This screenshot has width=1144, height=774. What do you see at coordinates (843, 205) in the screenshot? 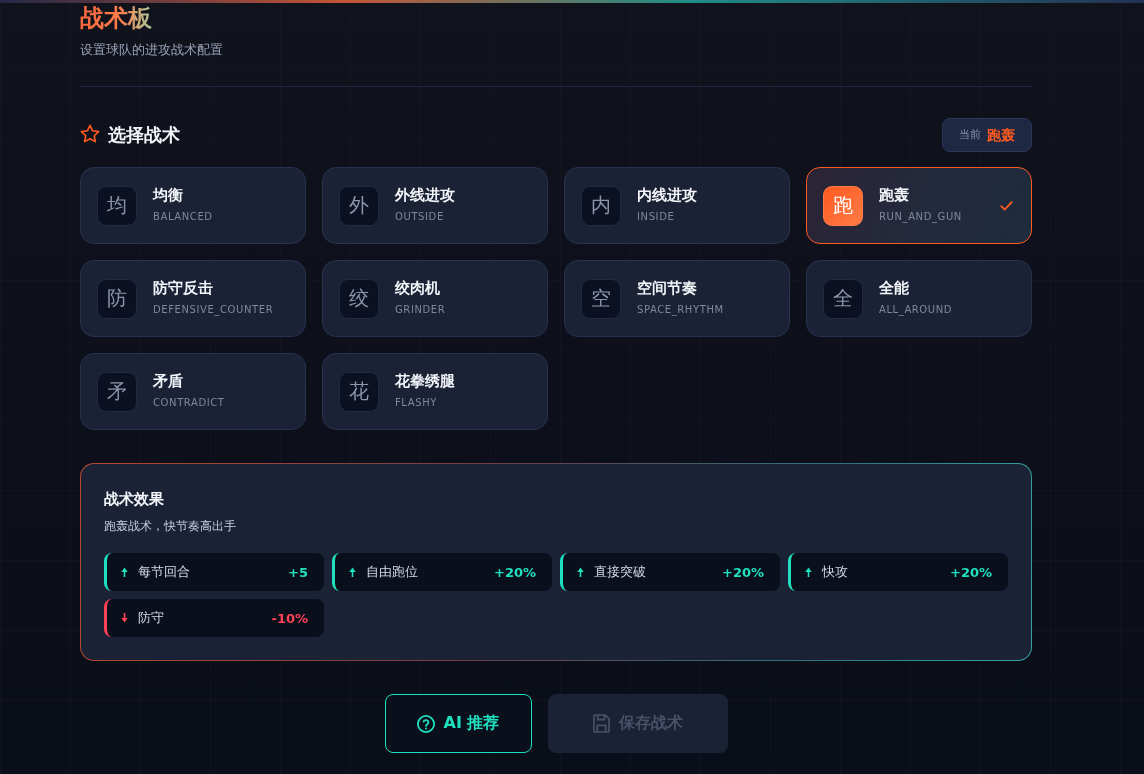
I see `tactic-glyph: 跑` at bounding box center [843, 205].